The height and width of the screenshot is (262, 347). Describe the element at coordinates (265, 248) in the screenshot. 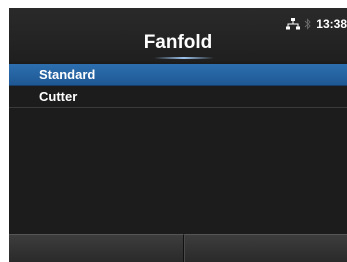

I see `softkey-right` at that location.